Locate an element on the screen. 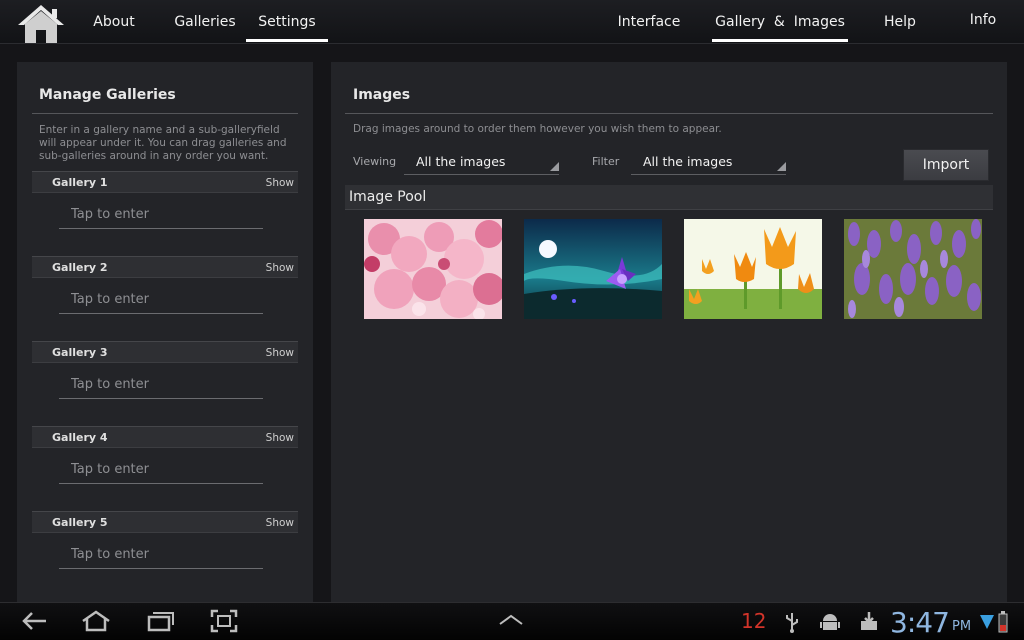 This screenshot has height=640, width=1024. filter-dropdown: All the images is located at coordinates (708, 162).